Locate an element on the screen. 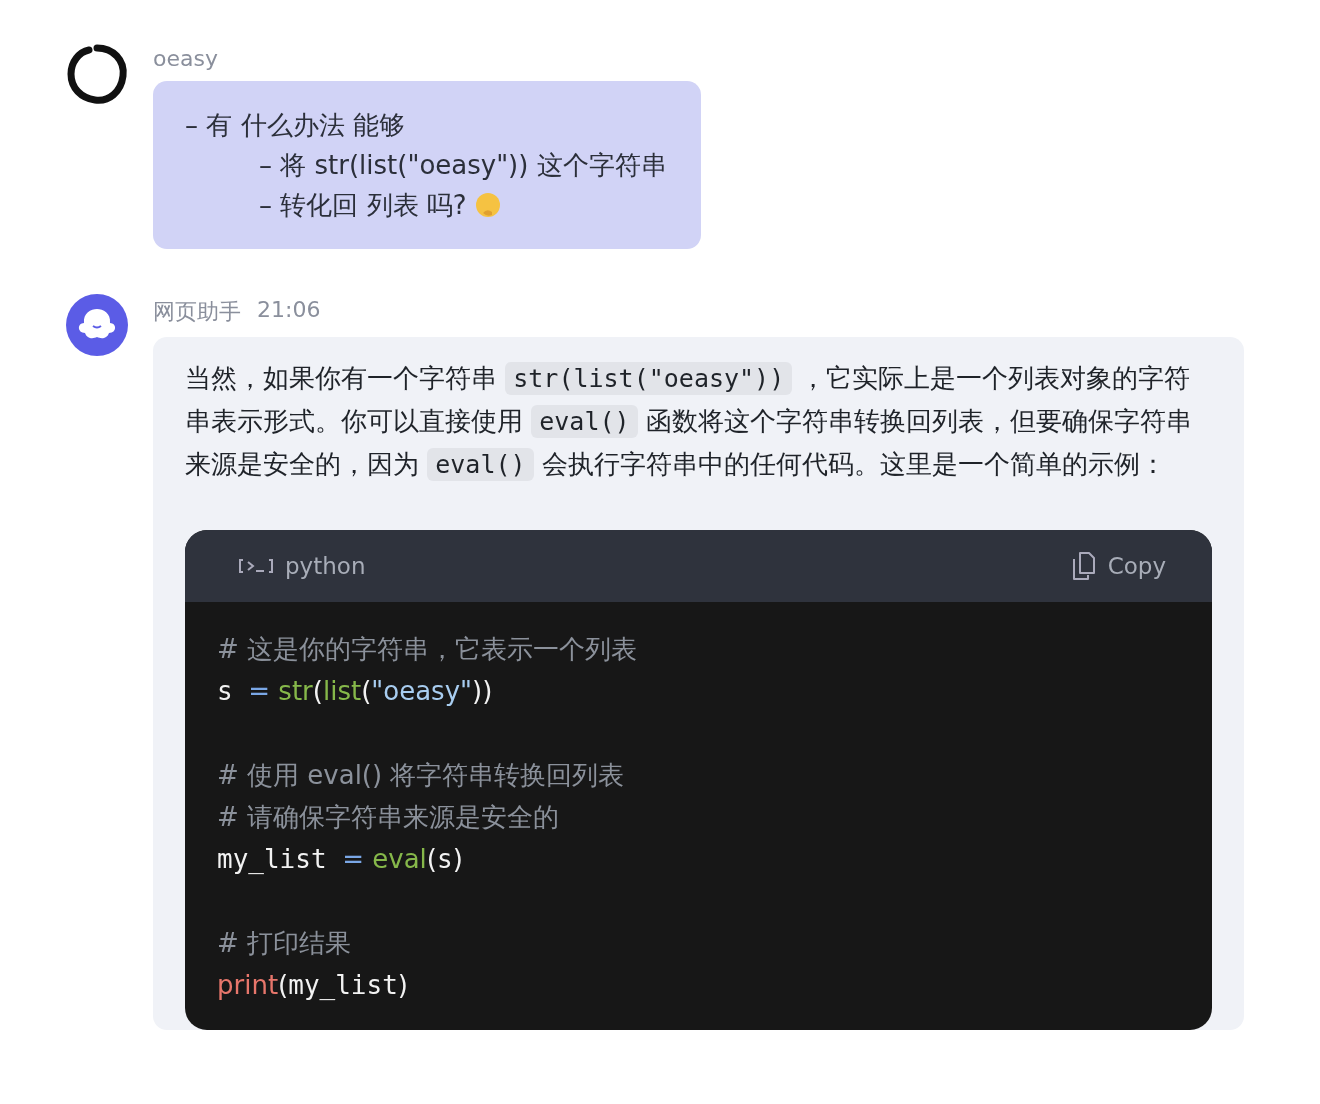  copy-button: Copy is located at coordinates (1118, 566).